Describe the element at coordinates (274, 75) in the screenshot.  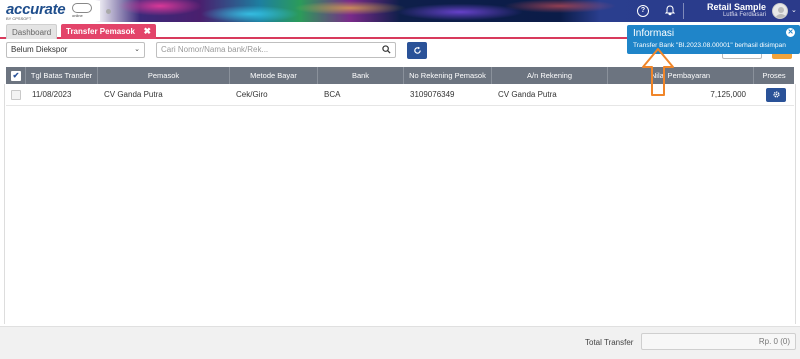
I see `column-header: Metode Bayar` at that location.